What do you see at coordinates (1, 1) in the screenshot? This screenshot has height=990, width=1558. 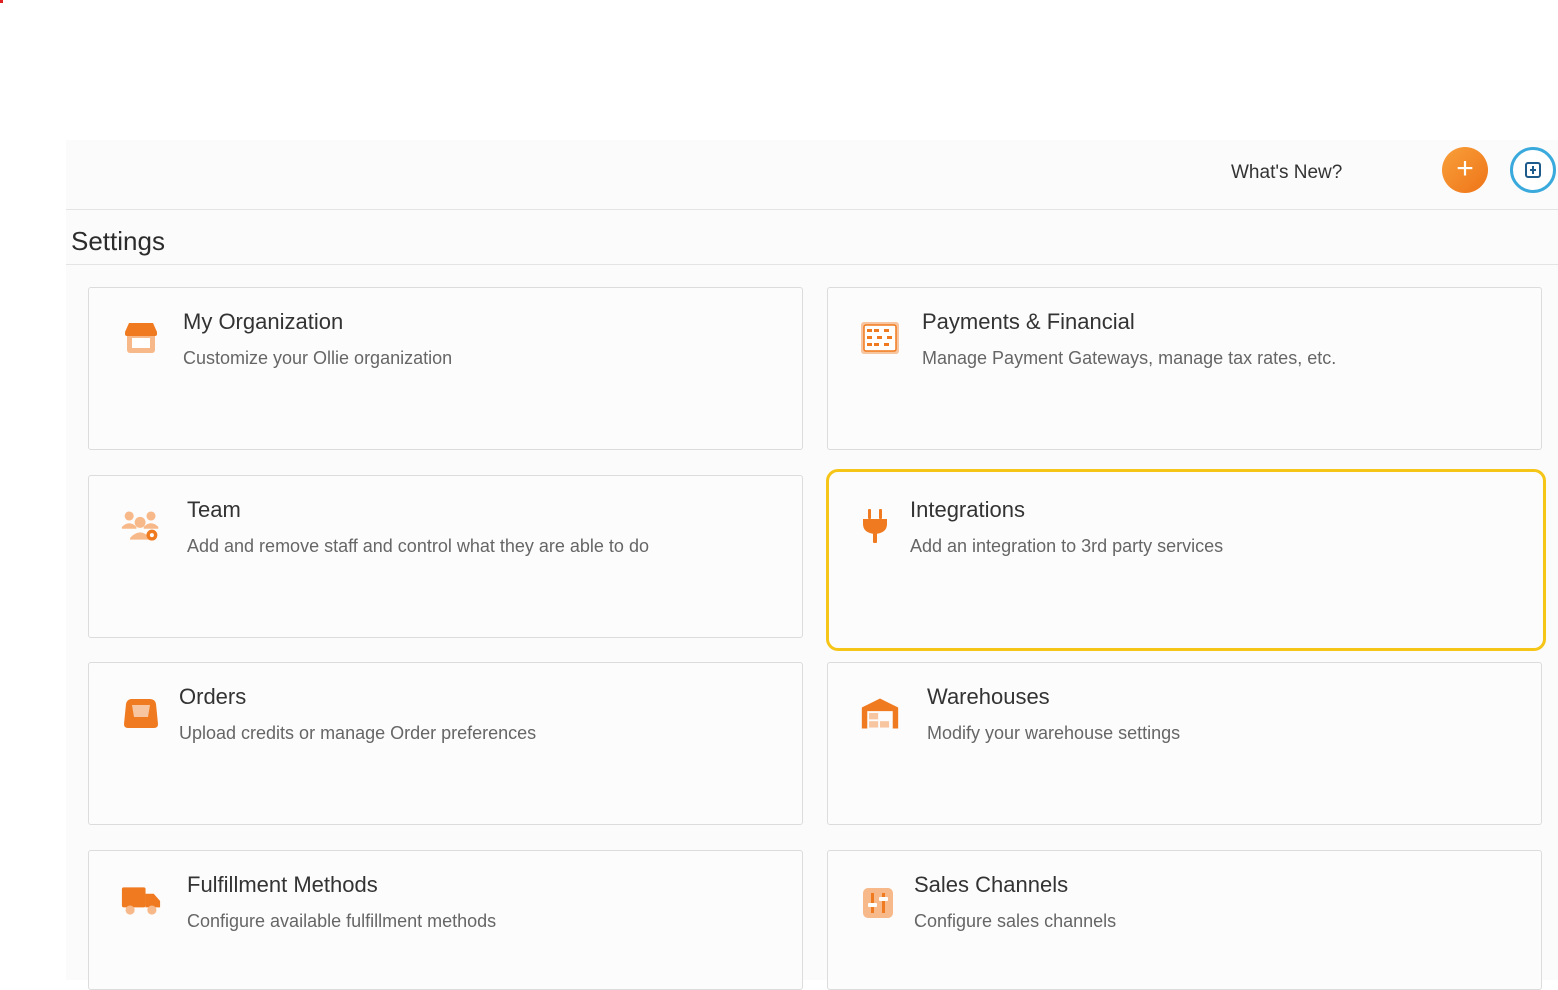 I see `corner-marker` at bounding box center [1, 1].